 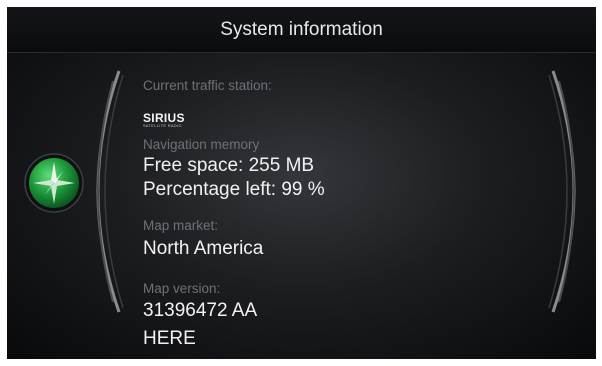 What do you see at coordinates (110, 191) in the screenshot?
I see `left-bezel-arc` at bounding box center [110, 191].